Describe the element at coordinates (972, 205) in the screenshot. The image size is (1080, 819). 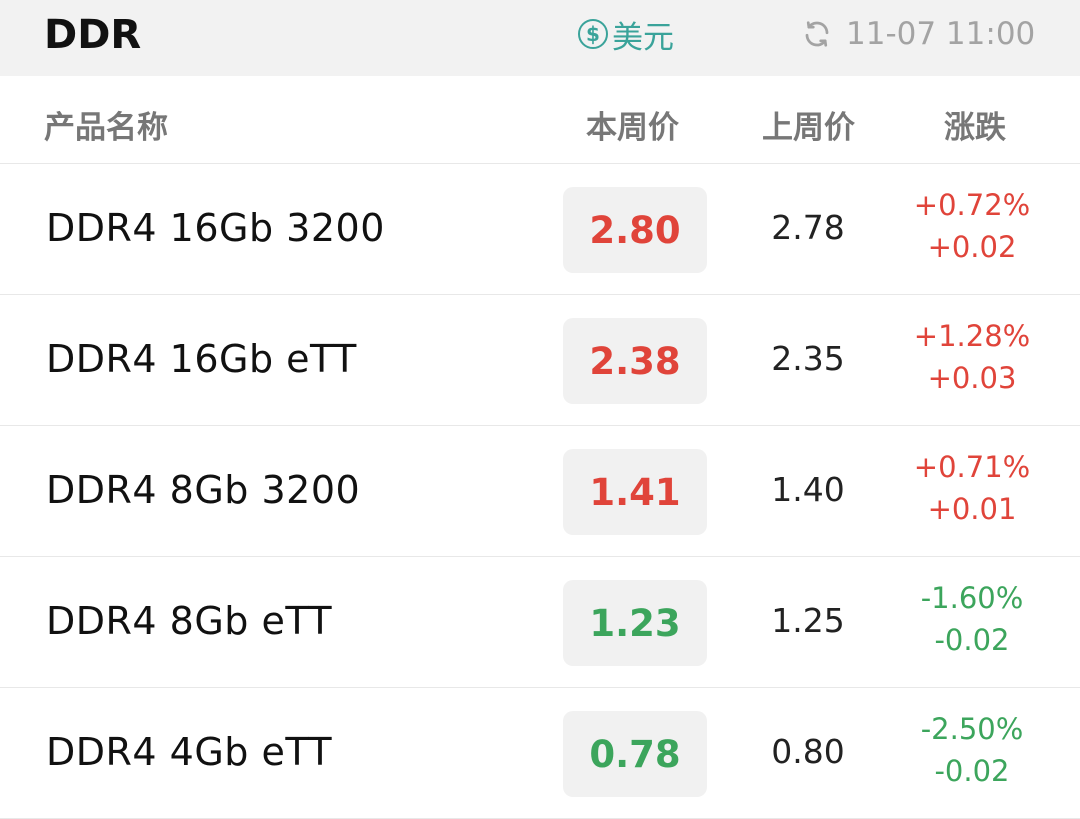
I see `change-percent: +0.72%` at that location.